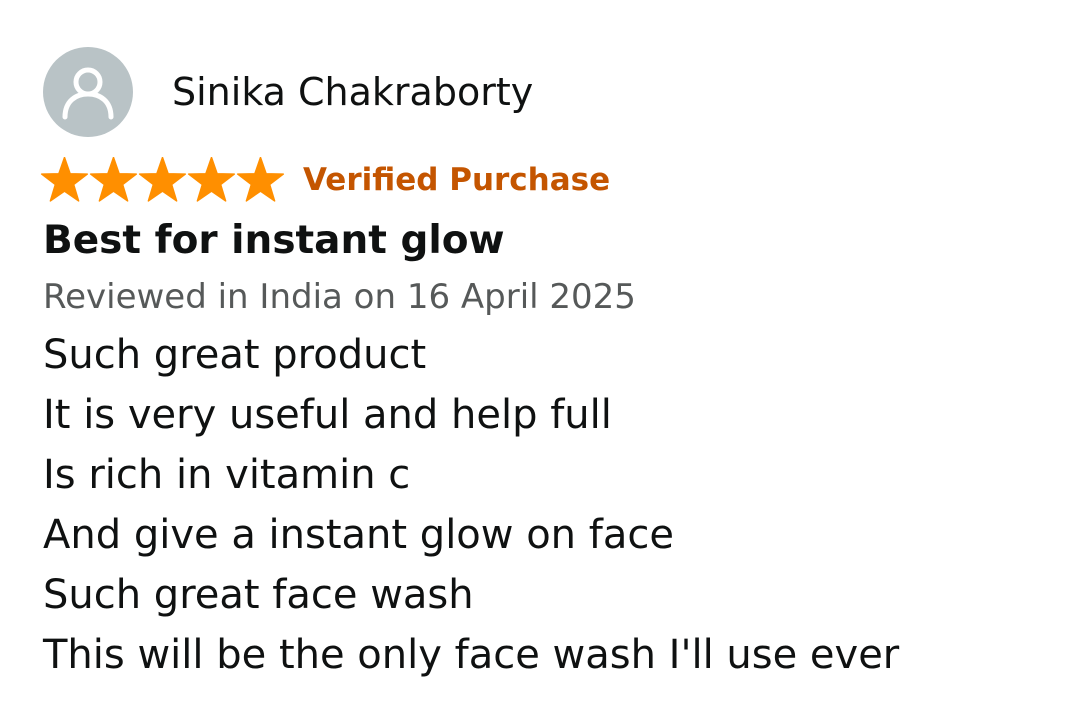 This screenshot has height=725, width=1080. I want to click on star-rating, so click(162, 180).